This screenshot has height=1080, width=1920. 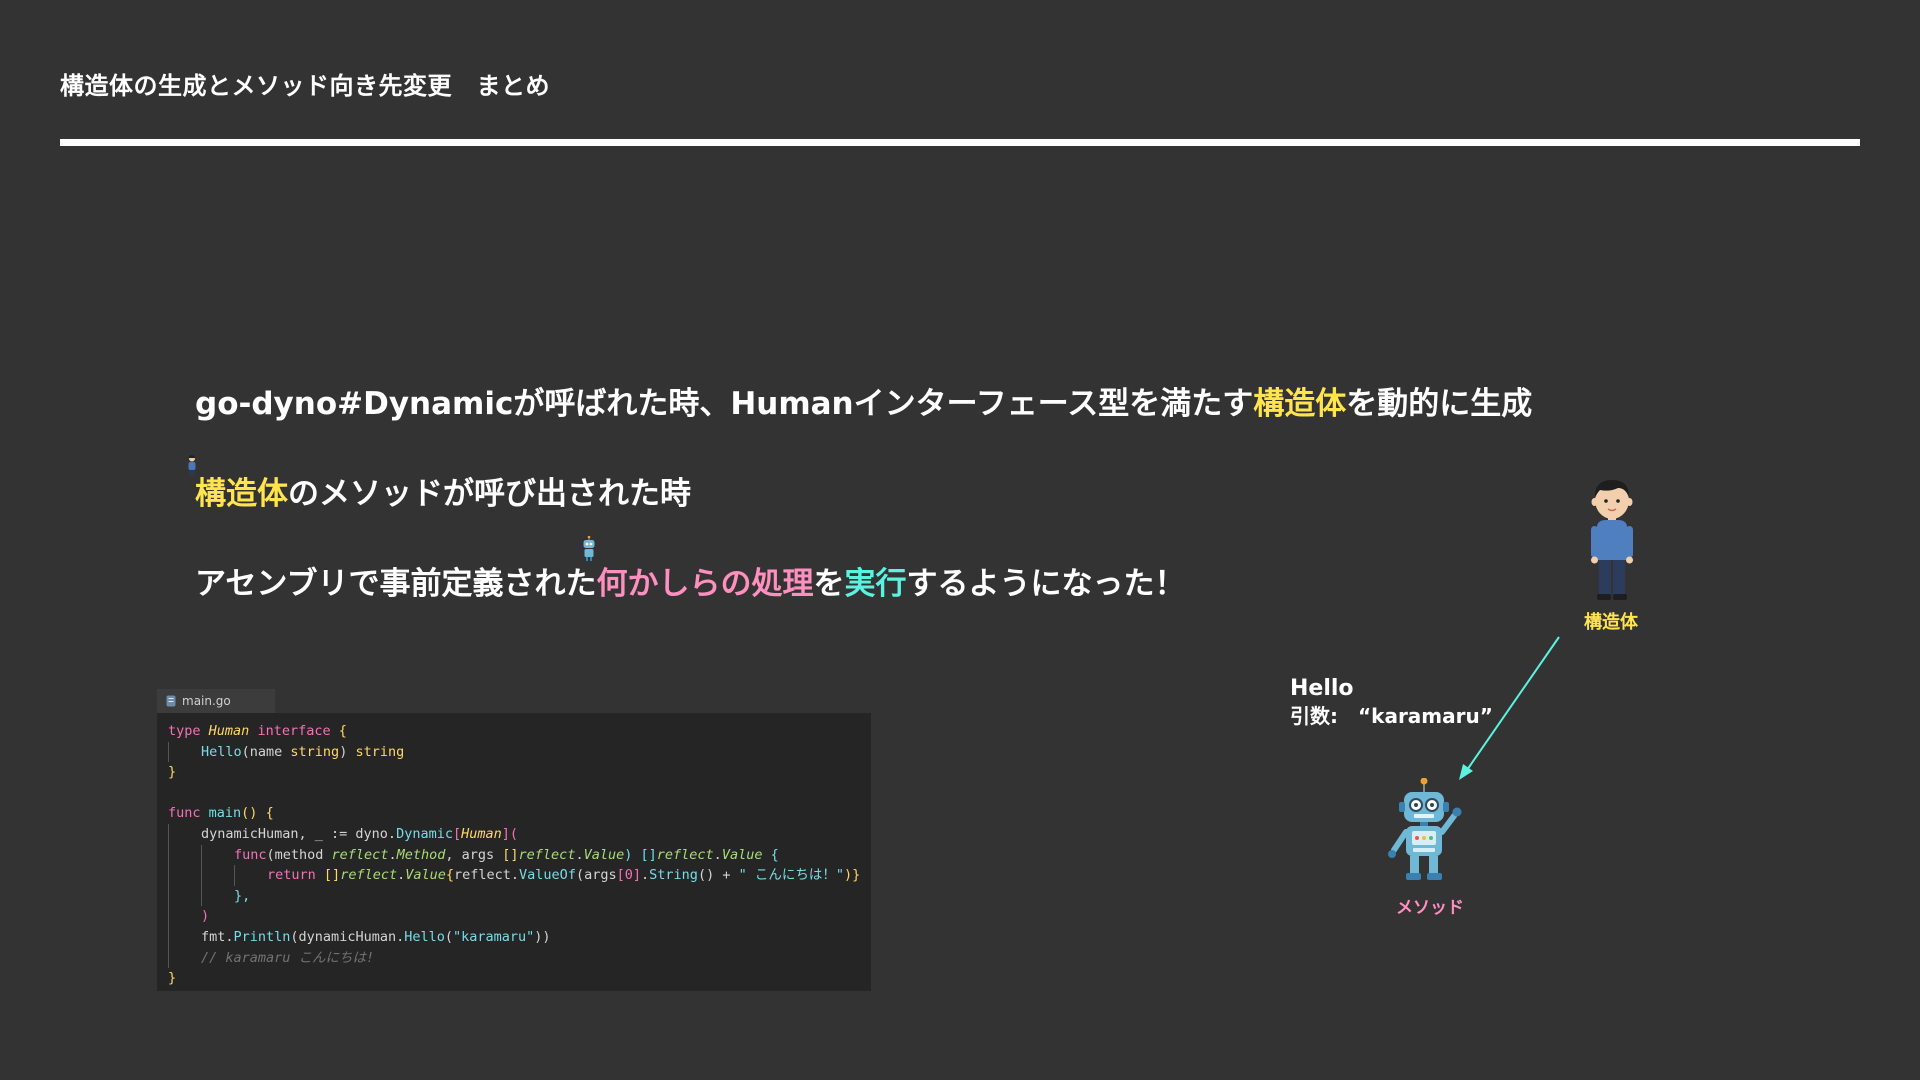 I want to click on editor-tab-main-go: main.go, so click(x=216, y=701).